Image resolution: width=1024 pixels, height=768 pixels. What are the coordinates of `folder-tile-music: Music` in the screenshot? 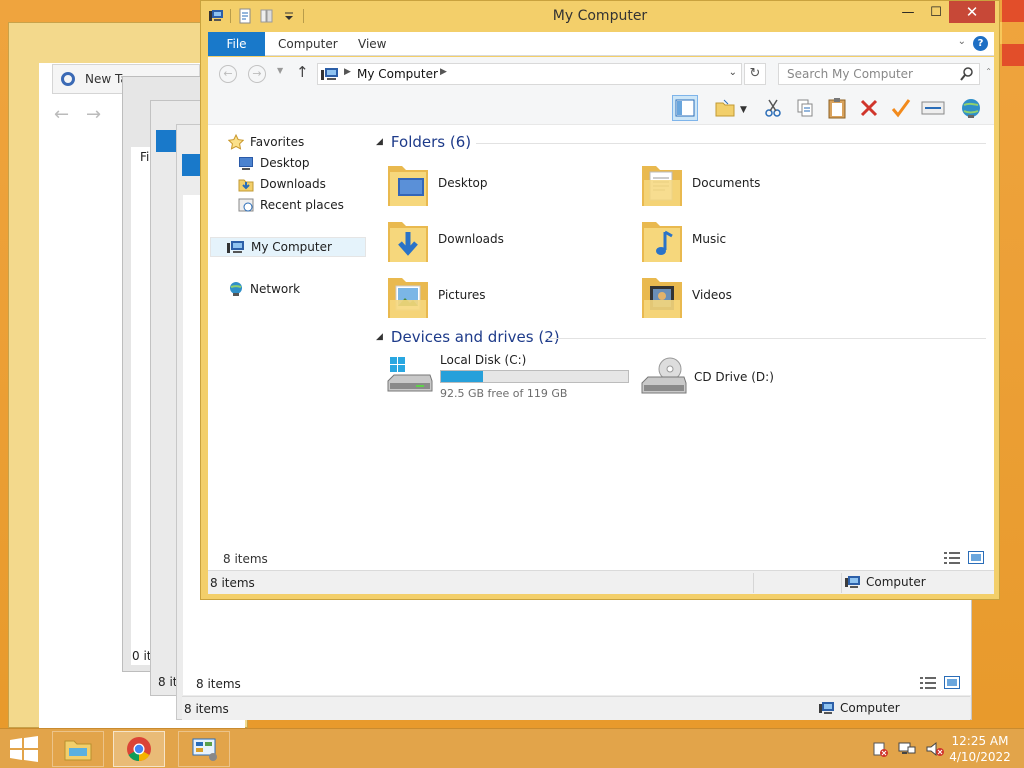 It's located at (683, 239).